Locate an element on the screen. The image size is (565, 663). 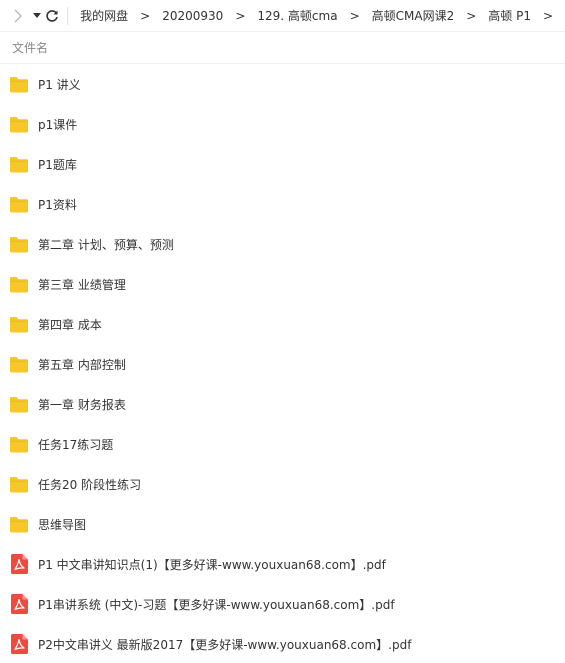
folder-row: P1资料 is located at coordinates (282, 204).